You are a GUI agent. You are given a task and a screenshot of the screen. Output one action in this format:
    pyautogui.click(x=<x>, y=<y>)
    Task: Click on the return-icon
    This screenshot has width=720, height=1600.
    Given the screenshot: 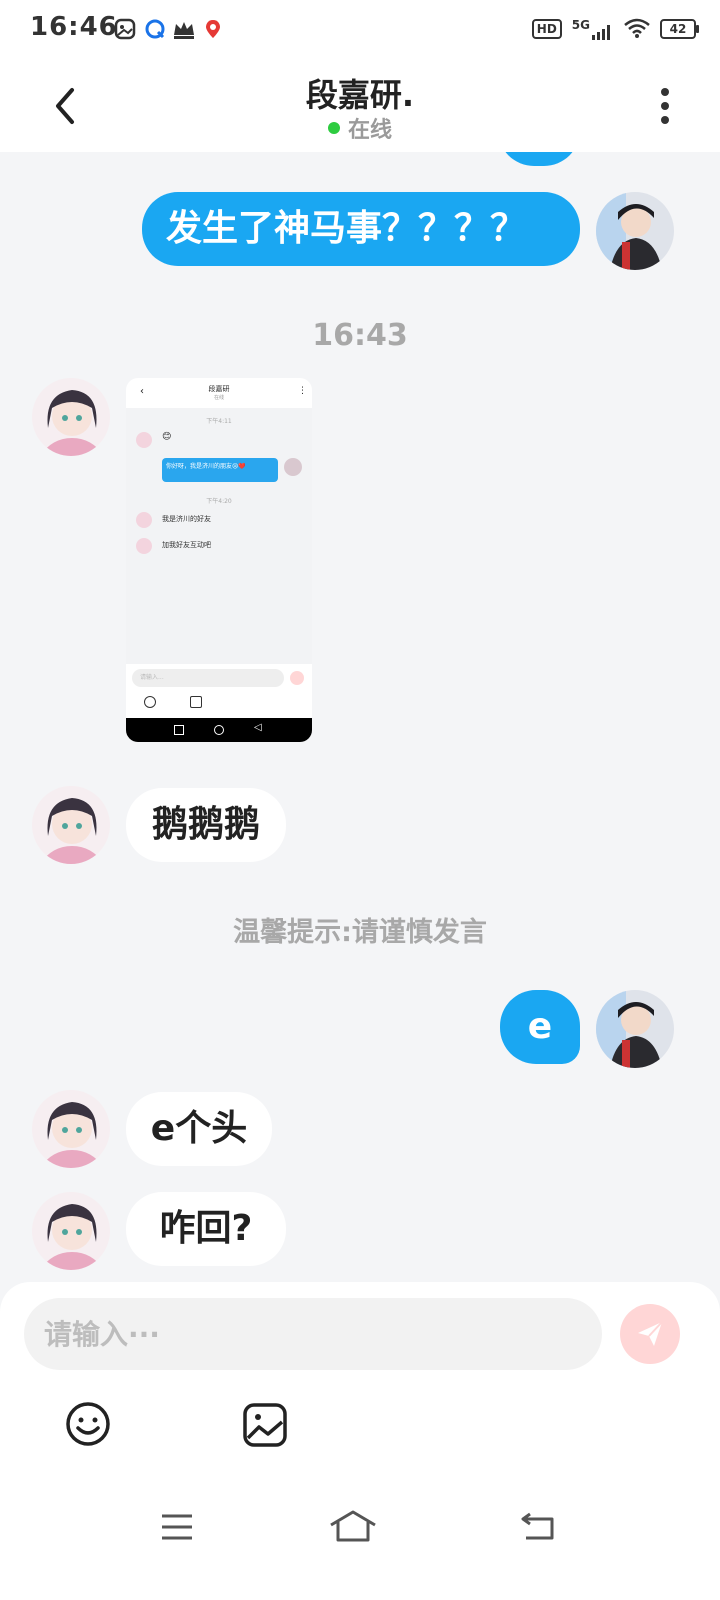 What is the action you would take?
    pyautogui.click(x=537, y=1526)
    